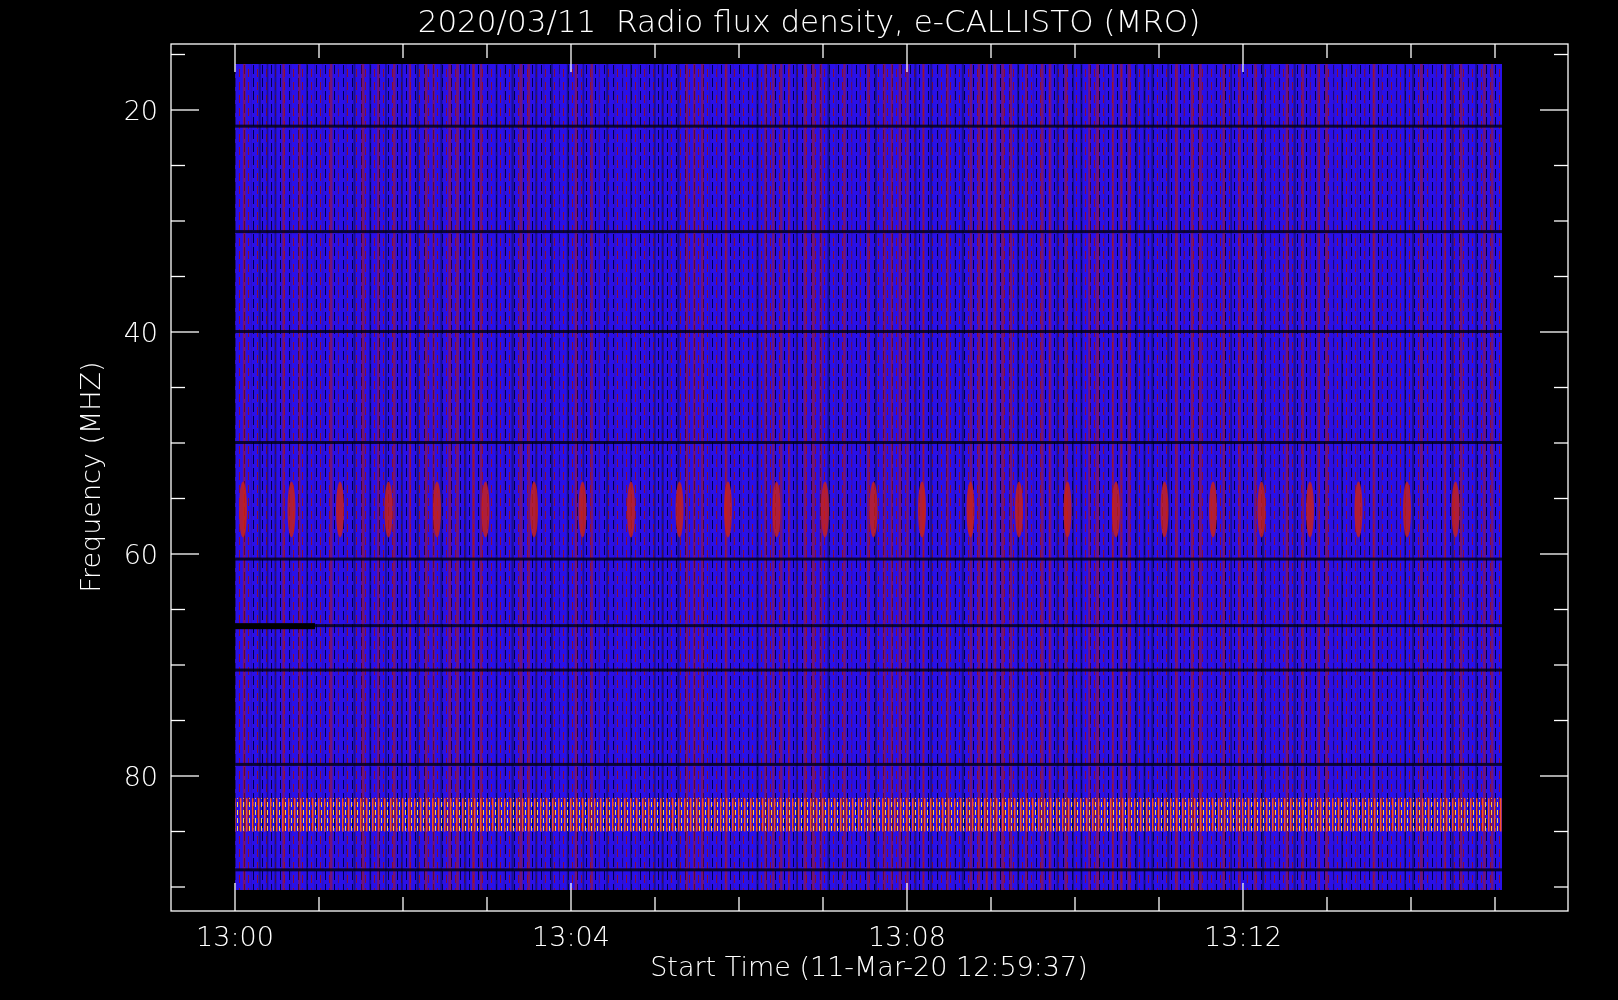 The height and width of the screenshot is (1000, 1618). I want to click on chart-title: 2020/03/11 Radio flux density, e-CALLISTO (MRO), so click(809, 21).